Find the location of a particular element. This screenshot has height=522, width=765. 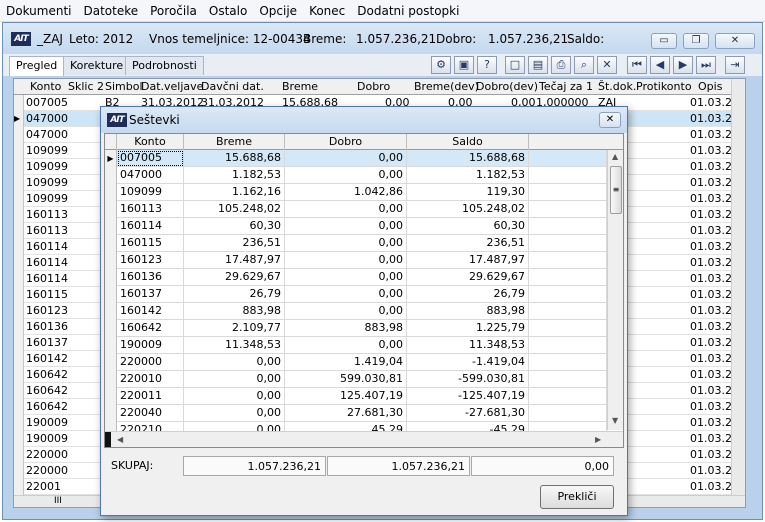

col-sklic2: Sklic 2 is located at coordinates (86, 86).